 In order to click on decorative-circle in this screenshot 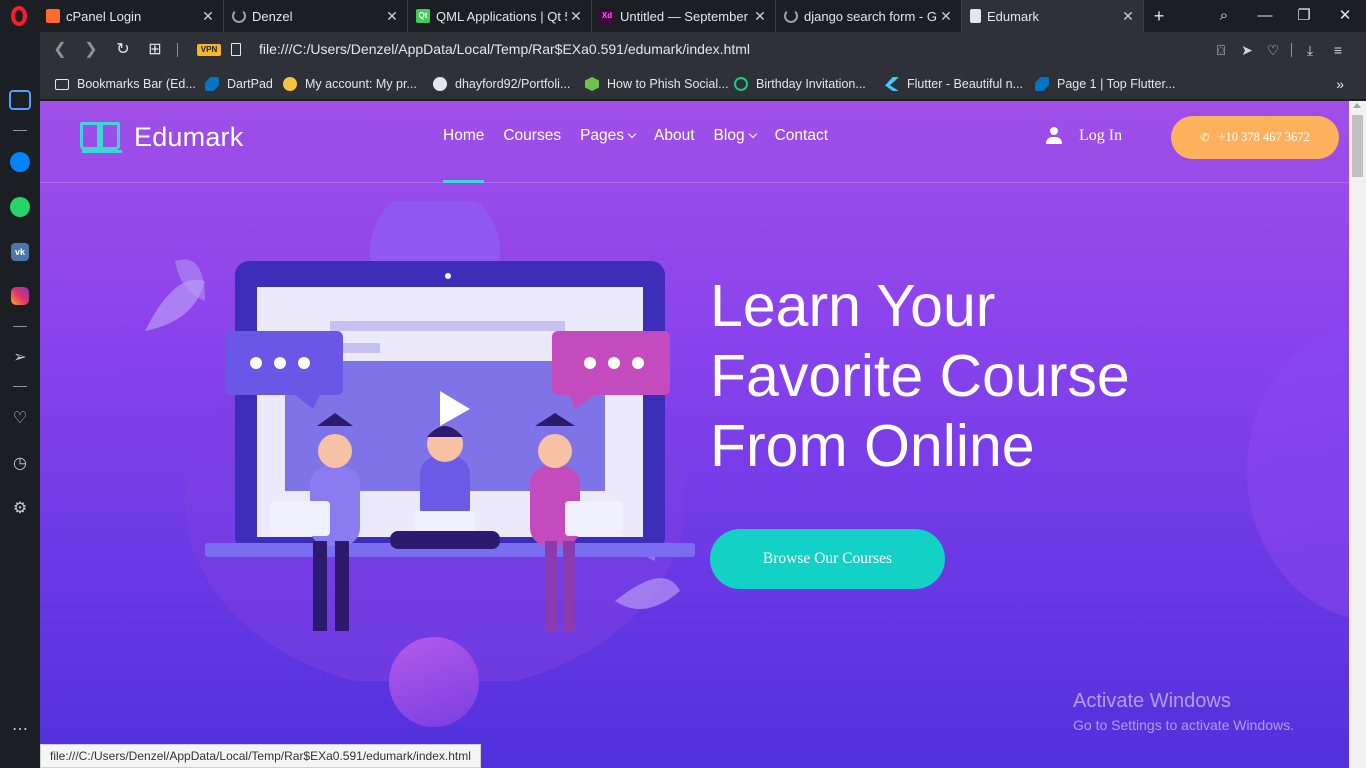, I will do `click(434, 682)`.